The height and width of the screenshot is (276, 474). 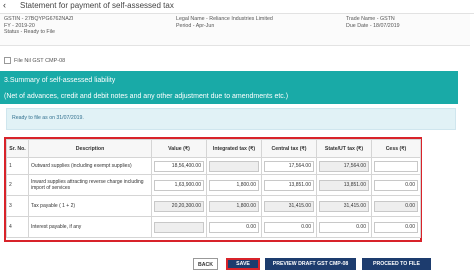 I want to click on preview-draft-button: PREVIEW DRAFT GST CMP-08, so click(x=310, y=264).